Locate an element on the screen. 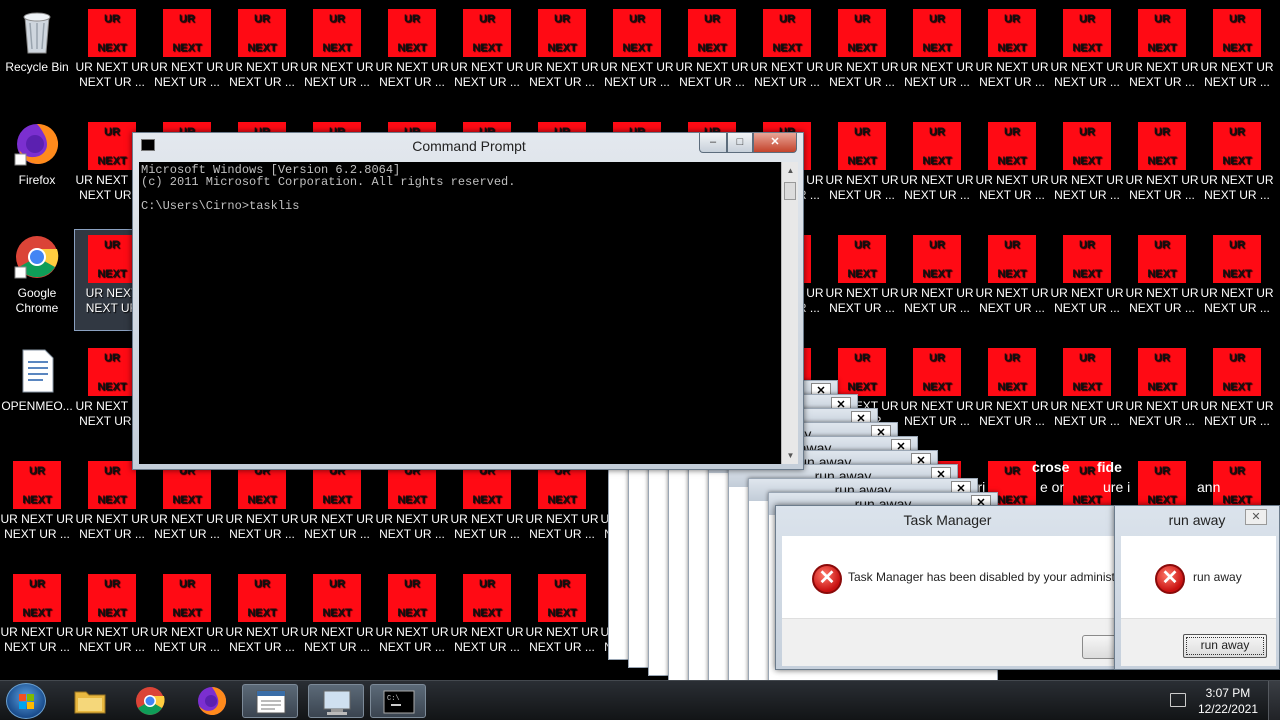 This screenshot has height=720, width=1280. scroll-up-icon: ▲ is located at coordinates (790, 170).